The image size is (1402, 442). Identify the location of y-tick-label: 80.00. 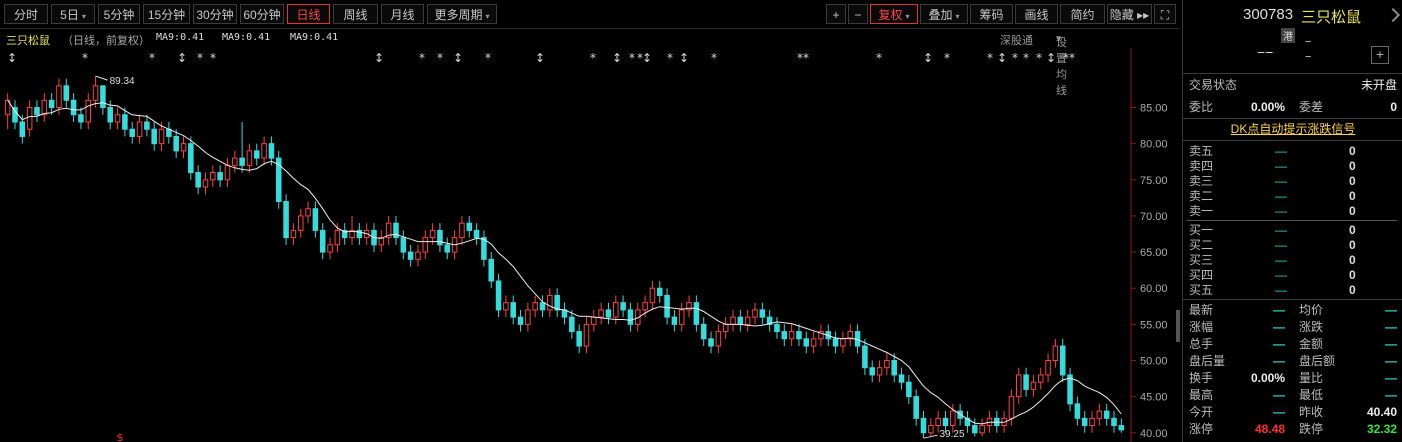
(1154, 145).